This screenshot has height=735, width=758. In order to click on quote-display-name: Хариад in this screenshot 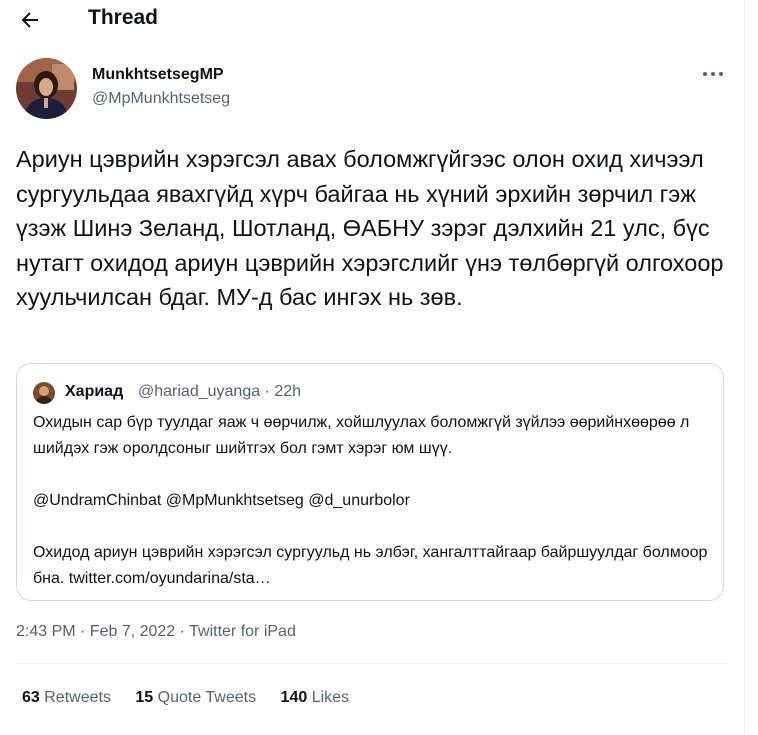, I will do `click(94, 392)`.